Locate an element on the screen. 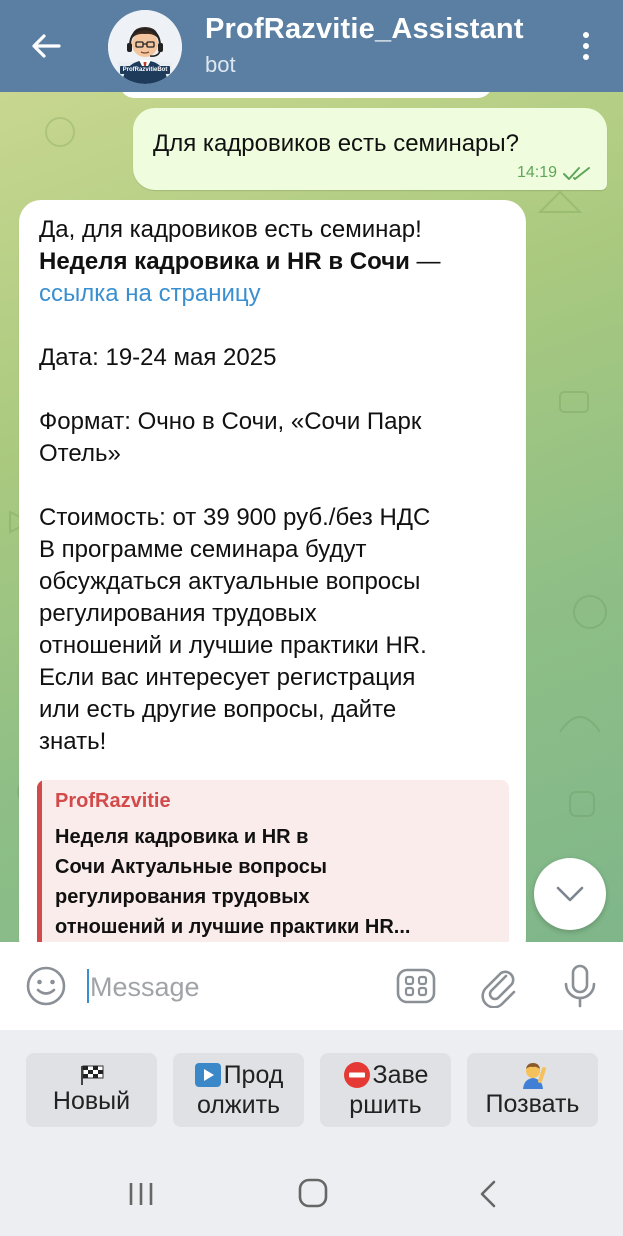  message-line: В программе семинара будут is located at coordinates (203, 549).